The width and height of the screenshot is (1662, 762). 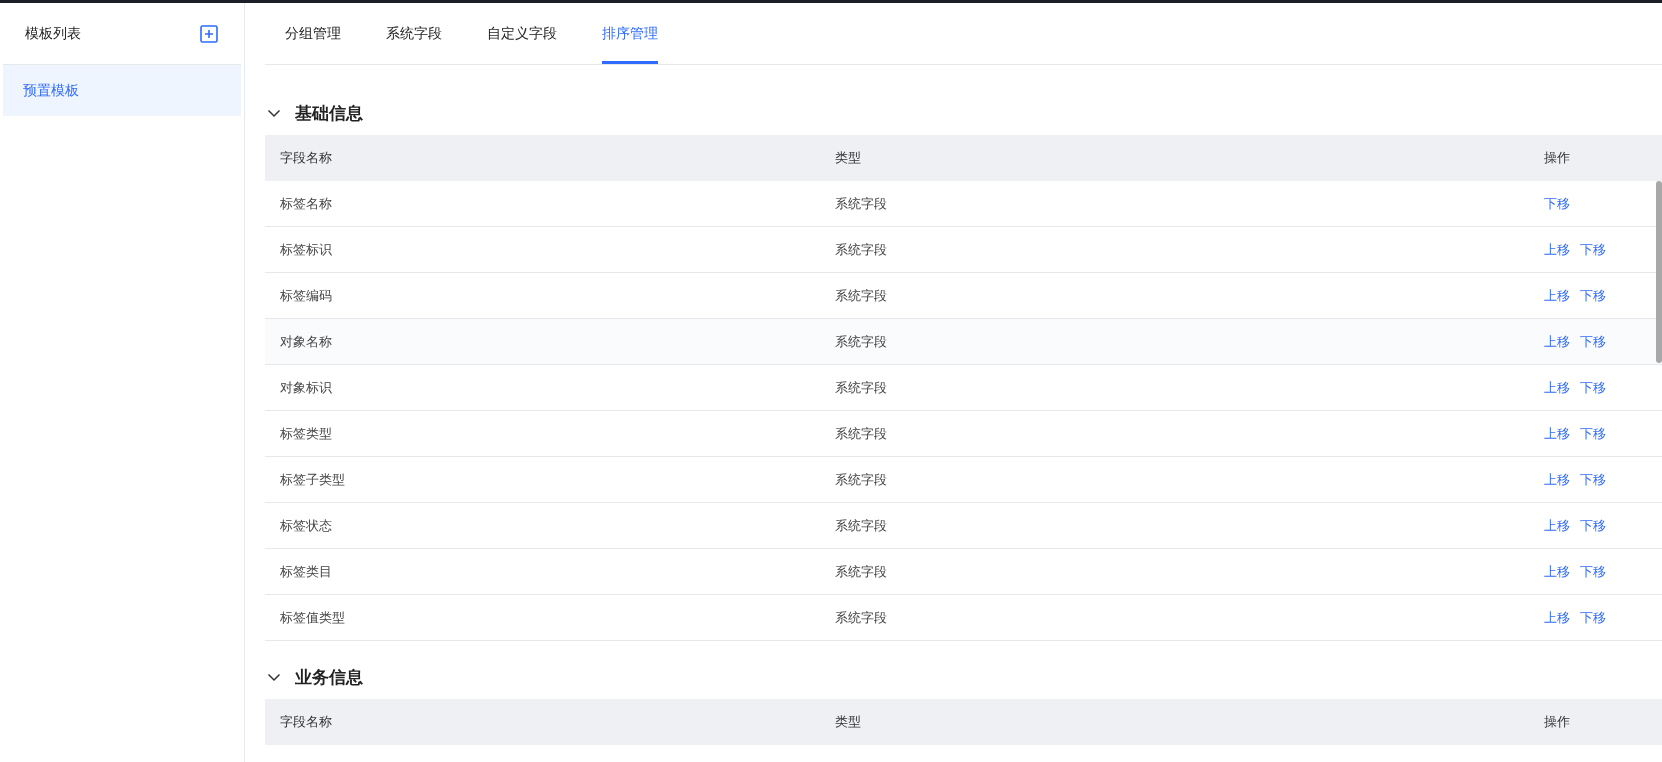 I want to click on table-cell-text: 标签名称, so click(x=306, y=203).